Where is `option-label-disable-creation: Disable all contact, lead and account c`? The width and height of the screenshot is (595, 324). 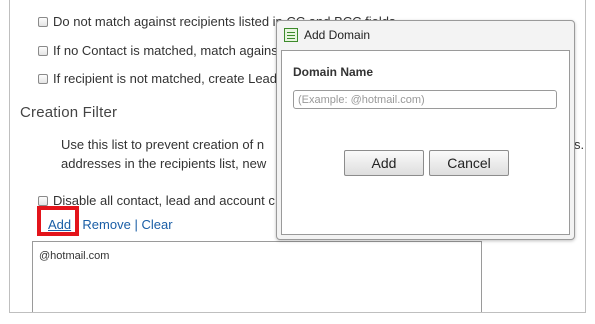 option-label-disable-creation: Disable all contact, lead and account c is located at coordinates (164, 200).